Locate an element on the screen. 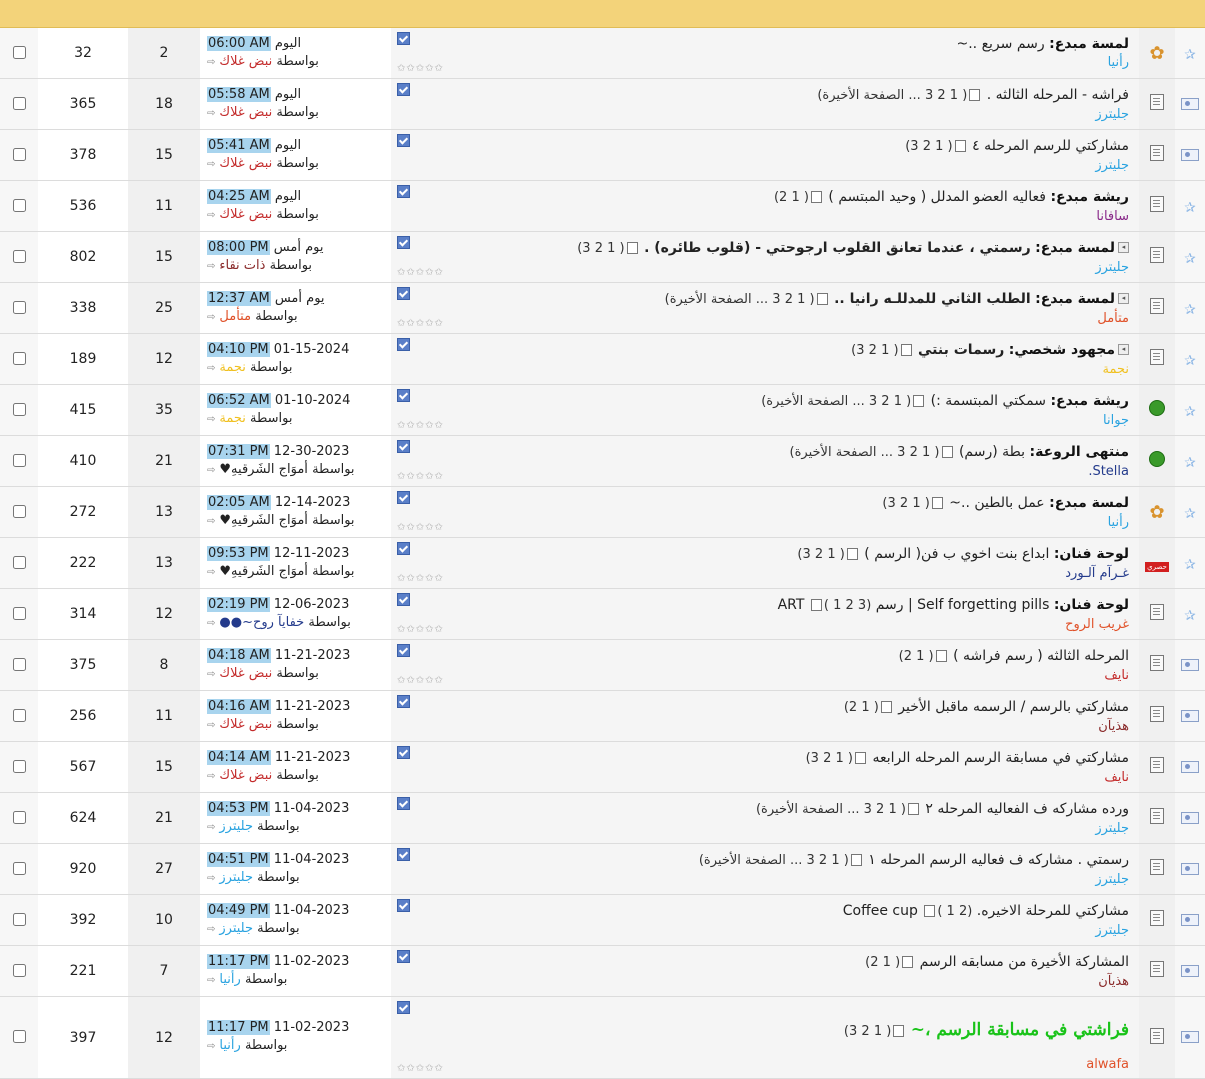 This screenshot has height=1079, width=1205. thread-title-link: عمل بالطين ..~ is located at coordinates (996, 503).